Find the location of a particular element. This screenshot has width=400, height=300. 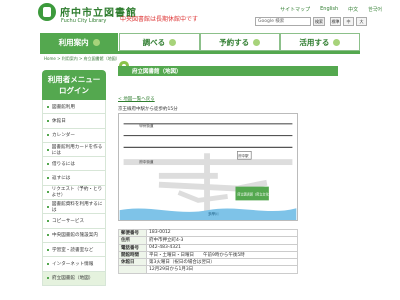

tab-reserve: 予約する is located at coordinates (239, 42).